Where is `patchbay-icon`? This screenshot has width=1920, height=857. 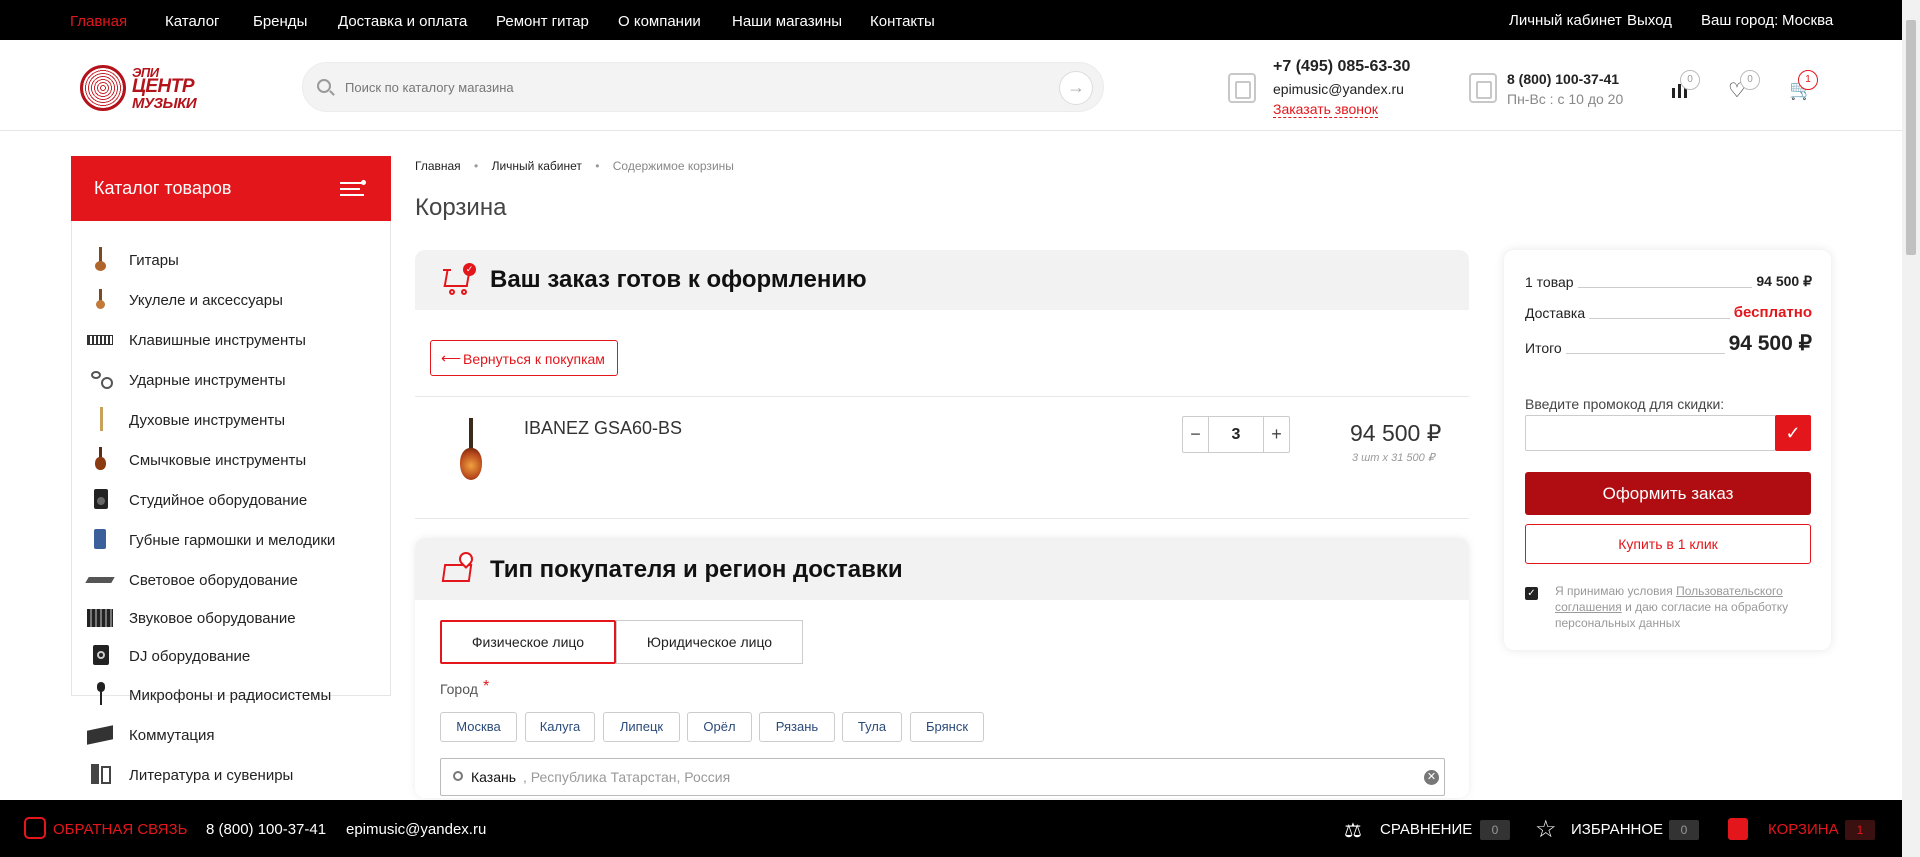
patchbay-icon is located at coordinates (100, 734).